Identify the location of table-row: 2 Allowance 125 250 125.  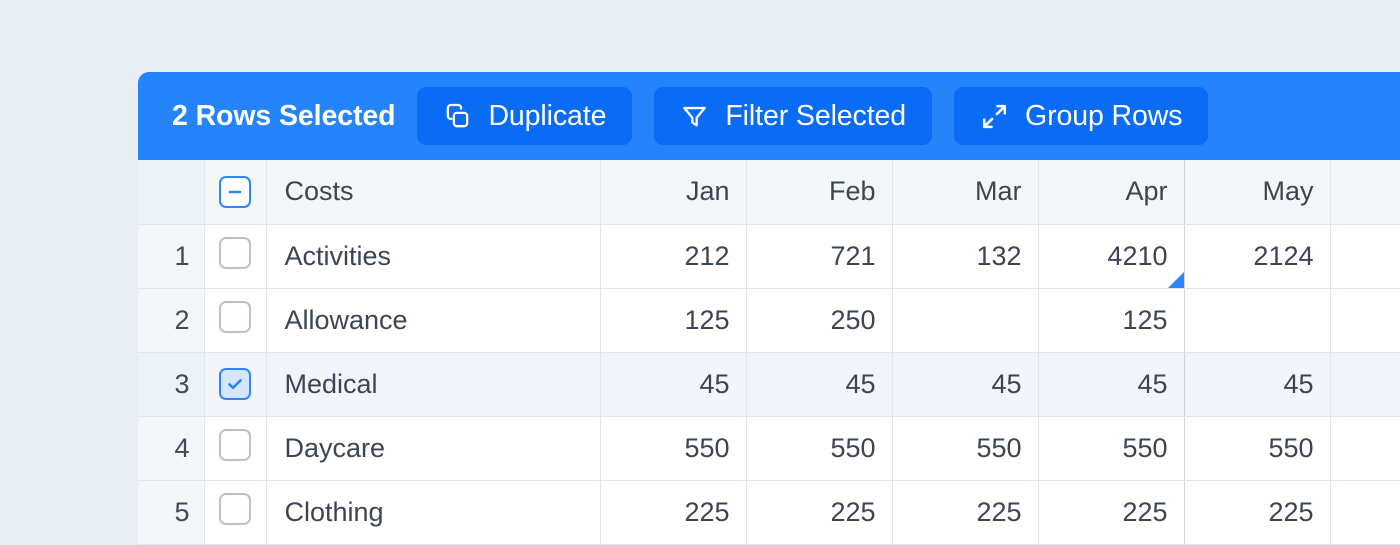
(769, 320).